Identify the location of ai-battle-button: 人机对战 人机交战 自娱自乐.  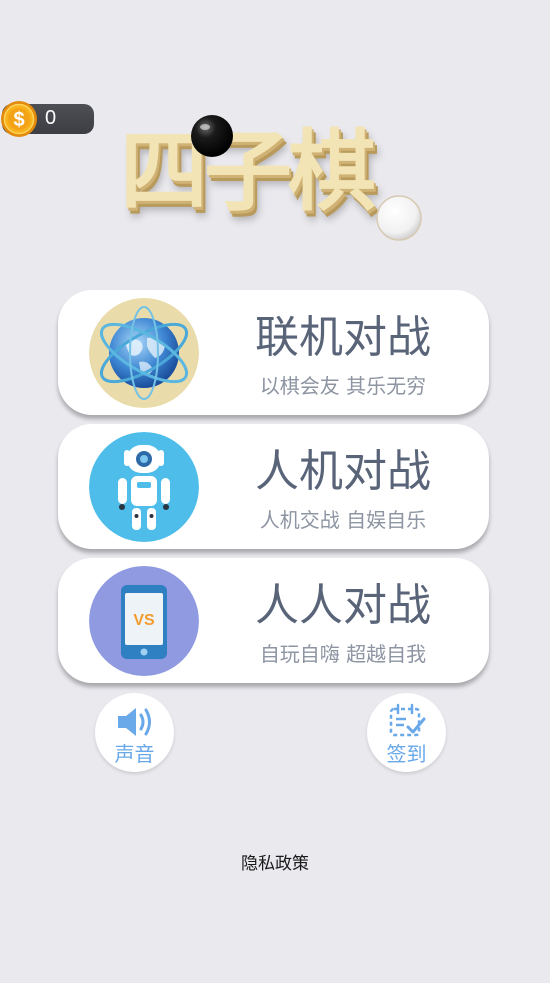
(273, 486).